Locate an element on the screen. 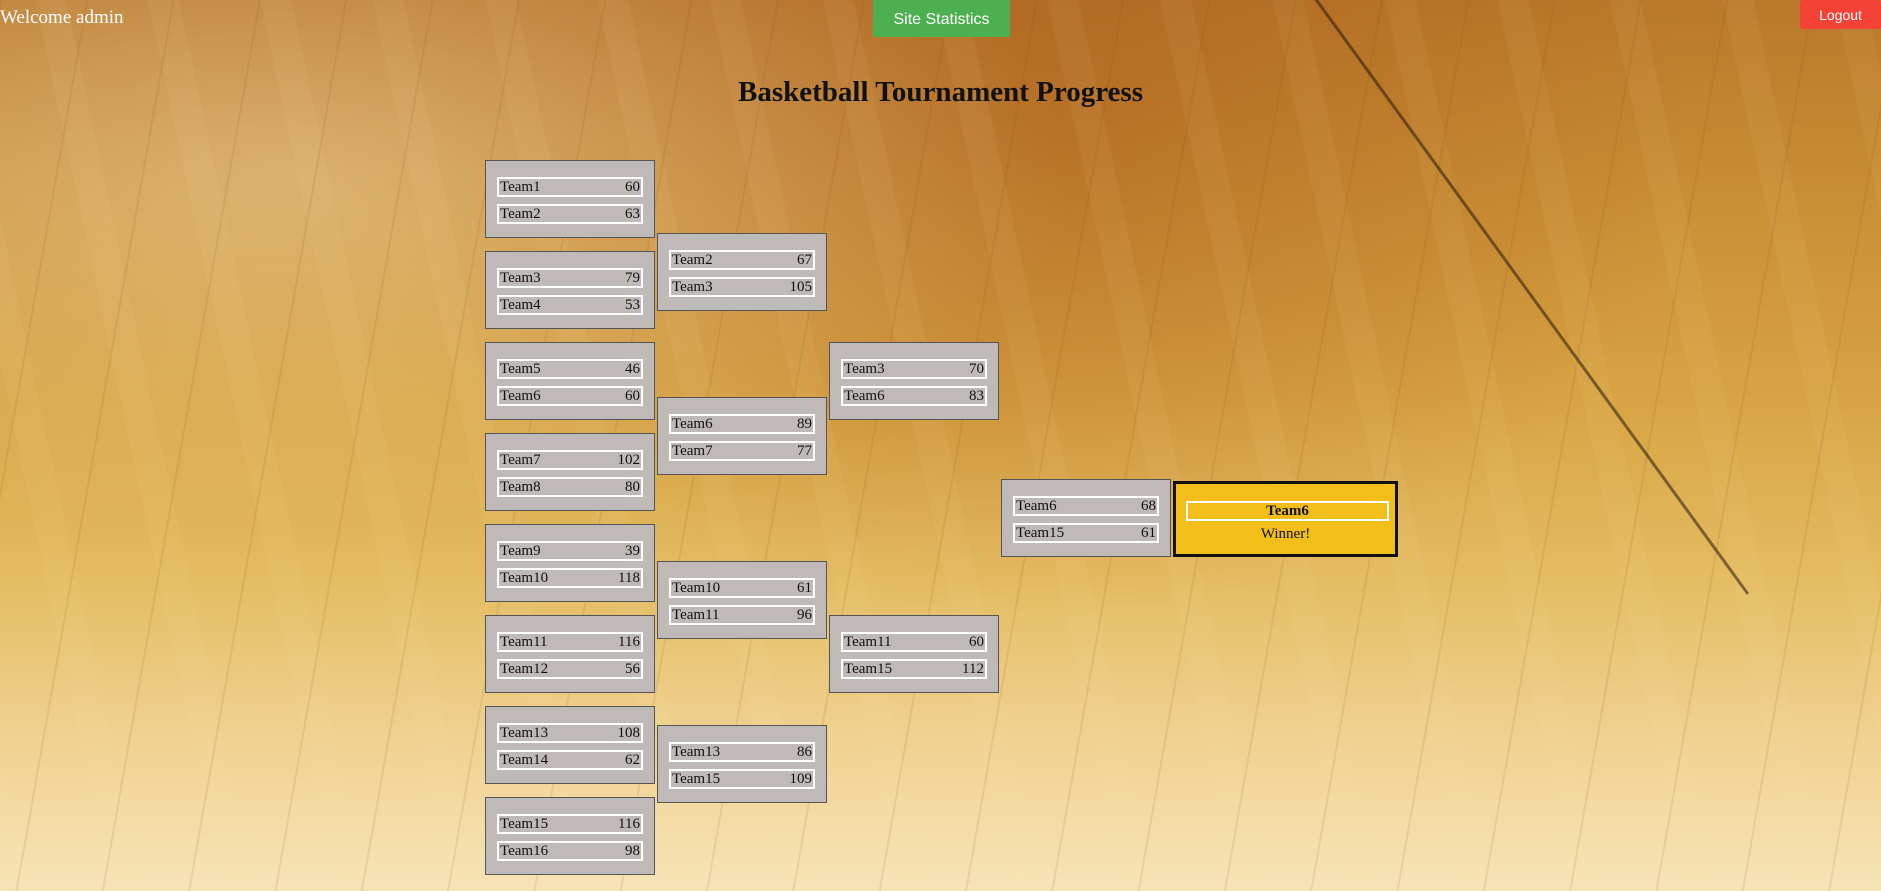 Image resolution: width=1881 pixels, height=891 pixels. team-row: Team11 60 is located at coordinates (914, 642).